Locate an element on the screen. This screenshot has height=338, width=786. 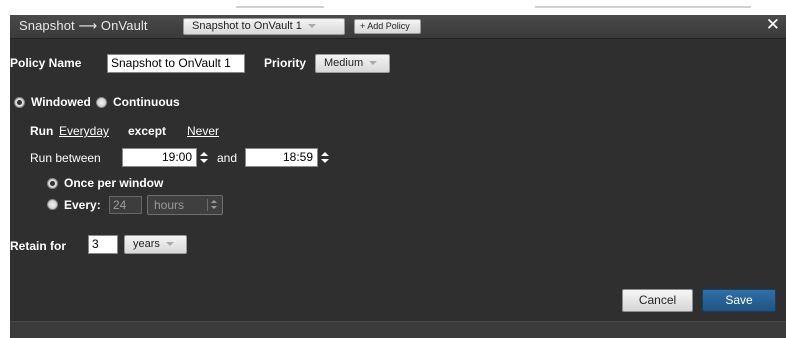
close-icon: ✕ is located at coordinates (773, 25).